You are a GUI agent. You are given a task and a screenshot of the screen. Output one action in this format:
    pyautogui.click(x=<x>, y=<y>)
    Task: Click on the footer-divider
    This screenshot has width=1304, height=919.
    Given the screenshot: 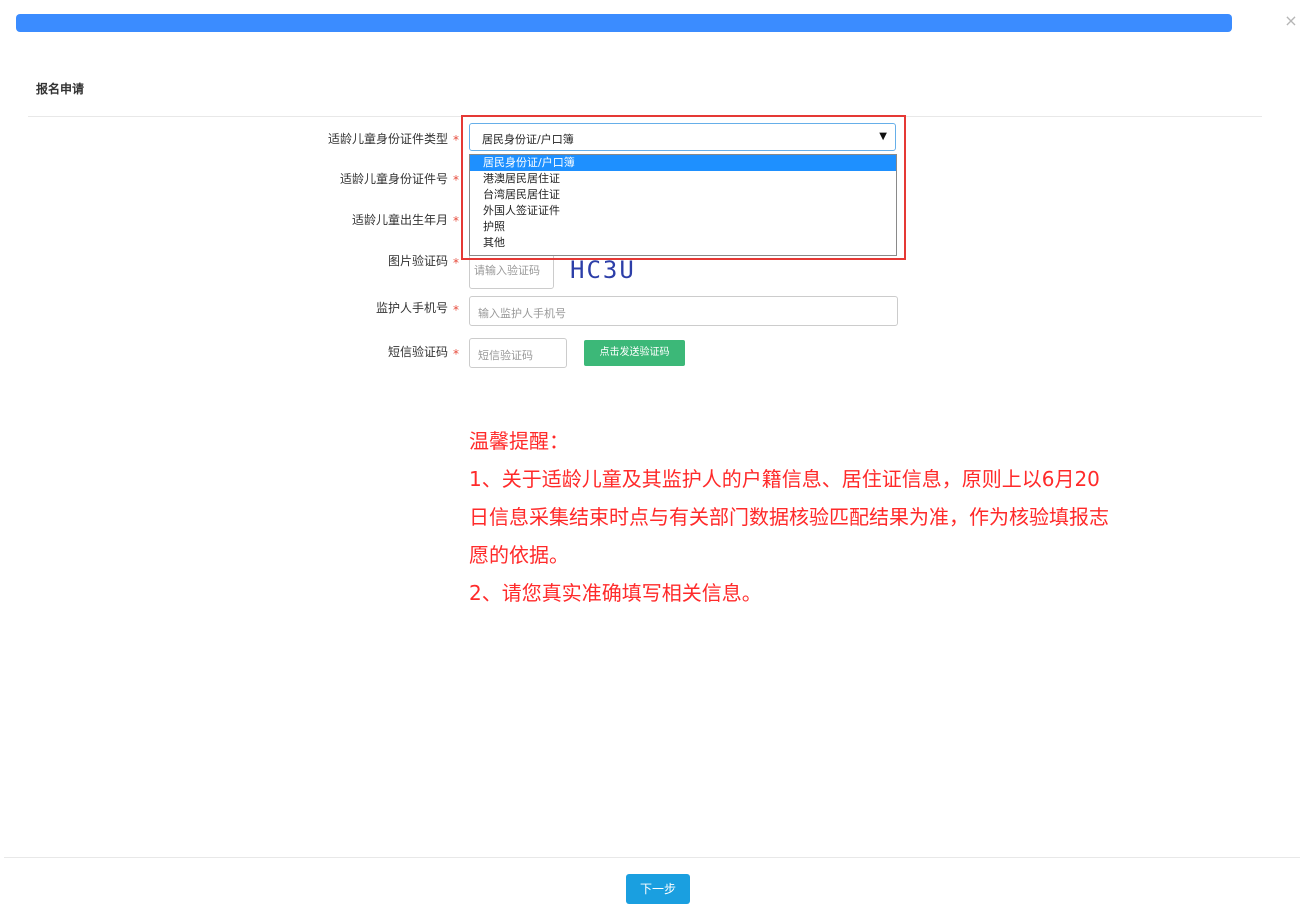 What is the action you would take?
    pyautogui.click(x=652, y=857)
    